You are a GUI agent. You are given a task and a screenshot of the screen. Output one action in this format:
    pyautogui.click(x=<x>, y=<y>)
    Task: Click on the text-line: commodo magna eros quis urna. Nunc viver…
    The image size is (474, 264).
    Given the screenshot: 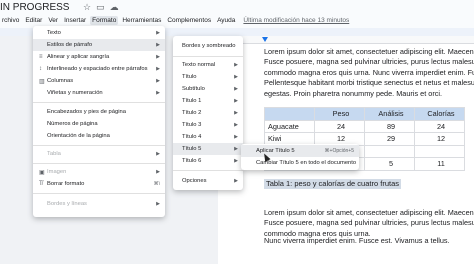 What is the action you would take?
    pyautogui.click(x=369, y=72)
    